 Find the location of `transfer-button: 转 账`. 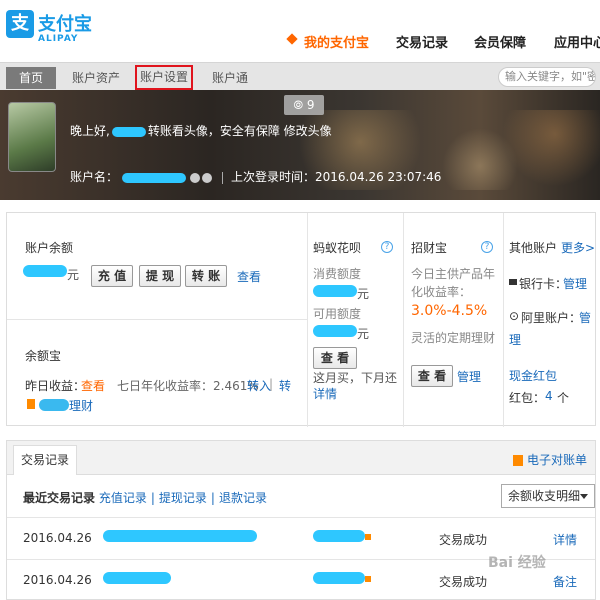

transfer-button: 转 账 is located at coordinates (206, 276).